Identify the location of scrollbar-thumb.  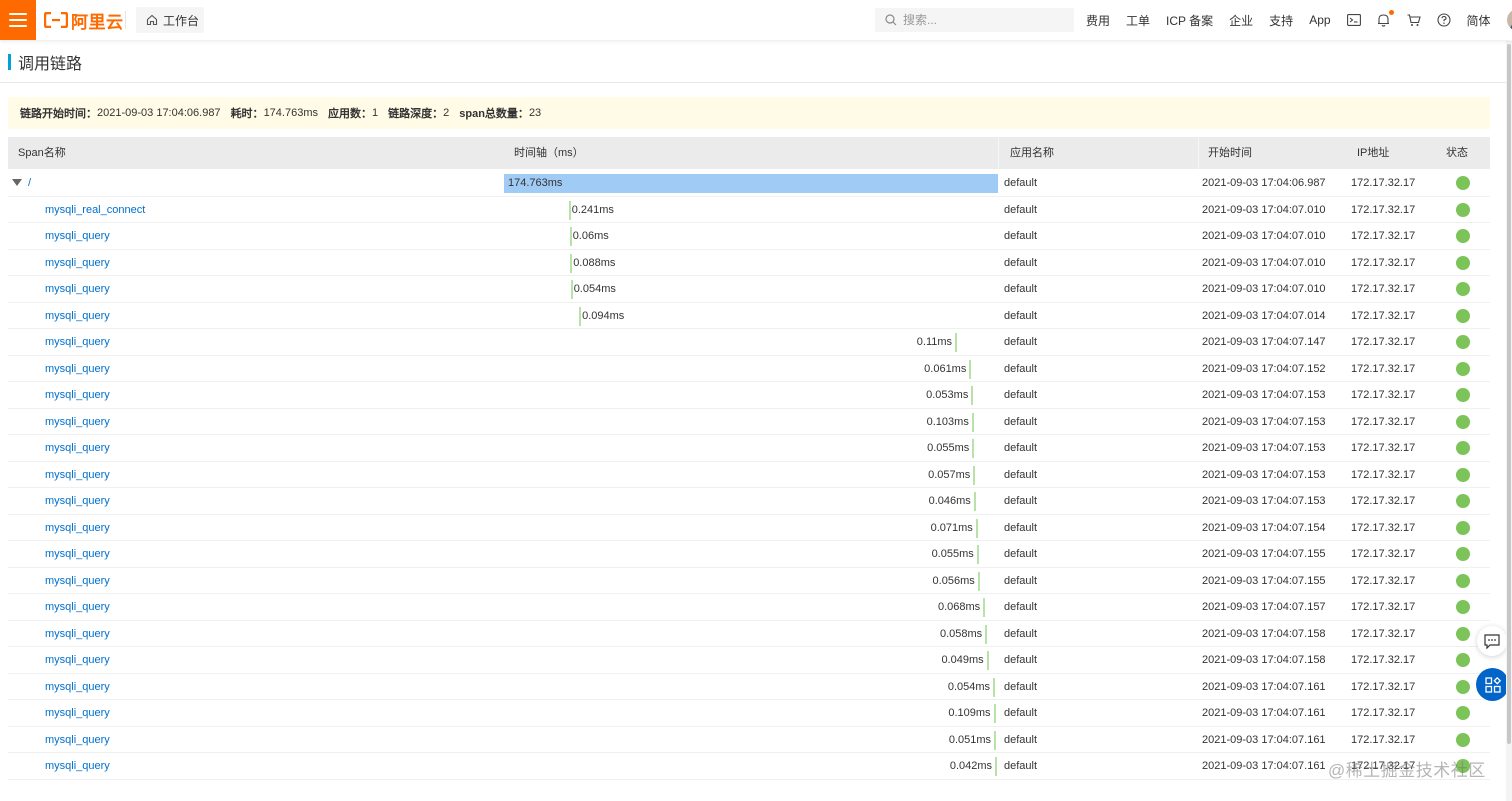
(1509, 394).